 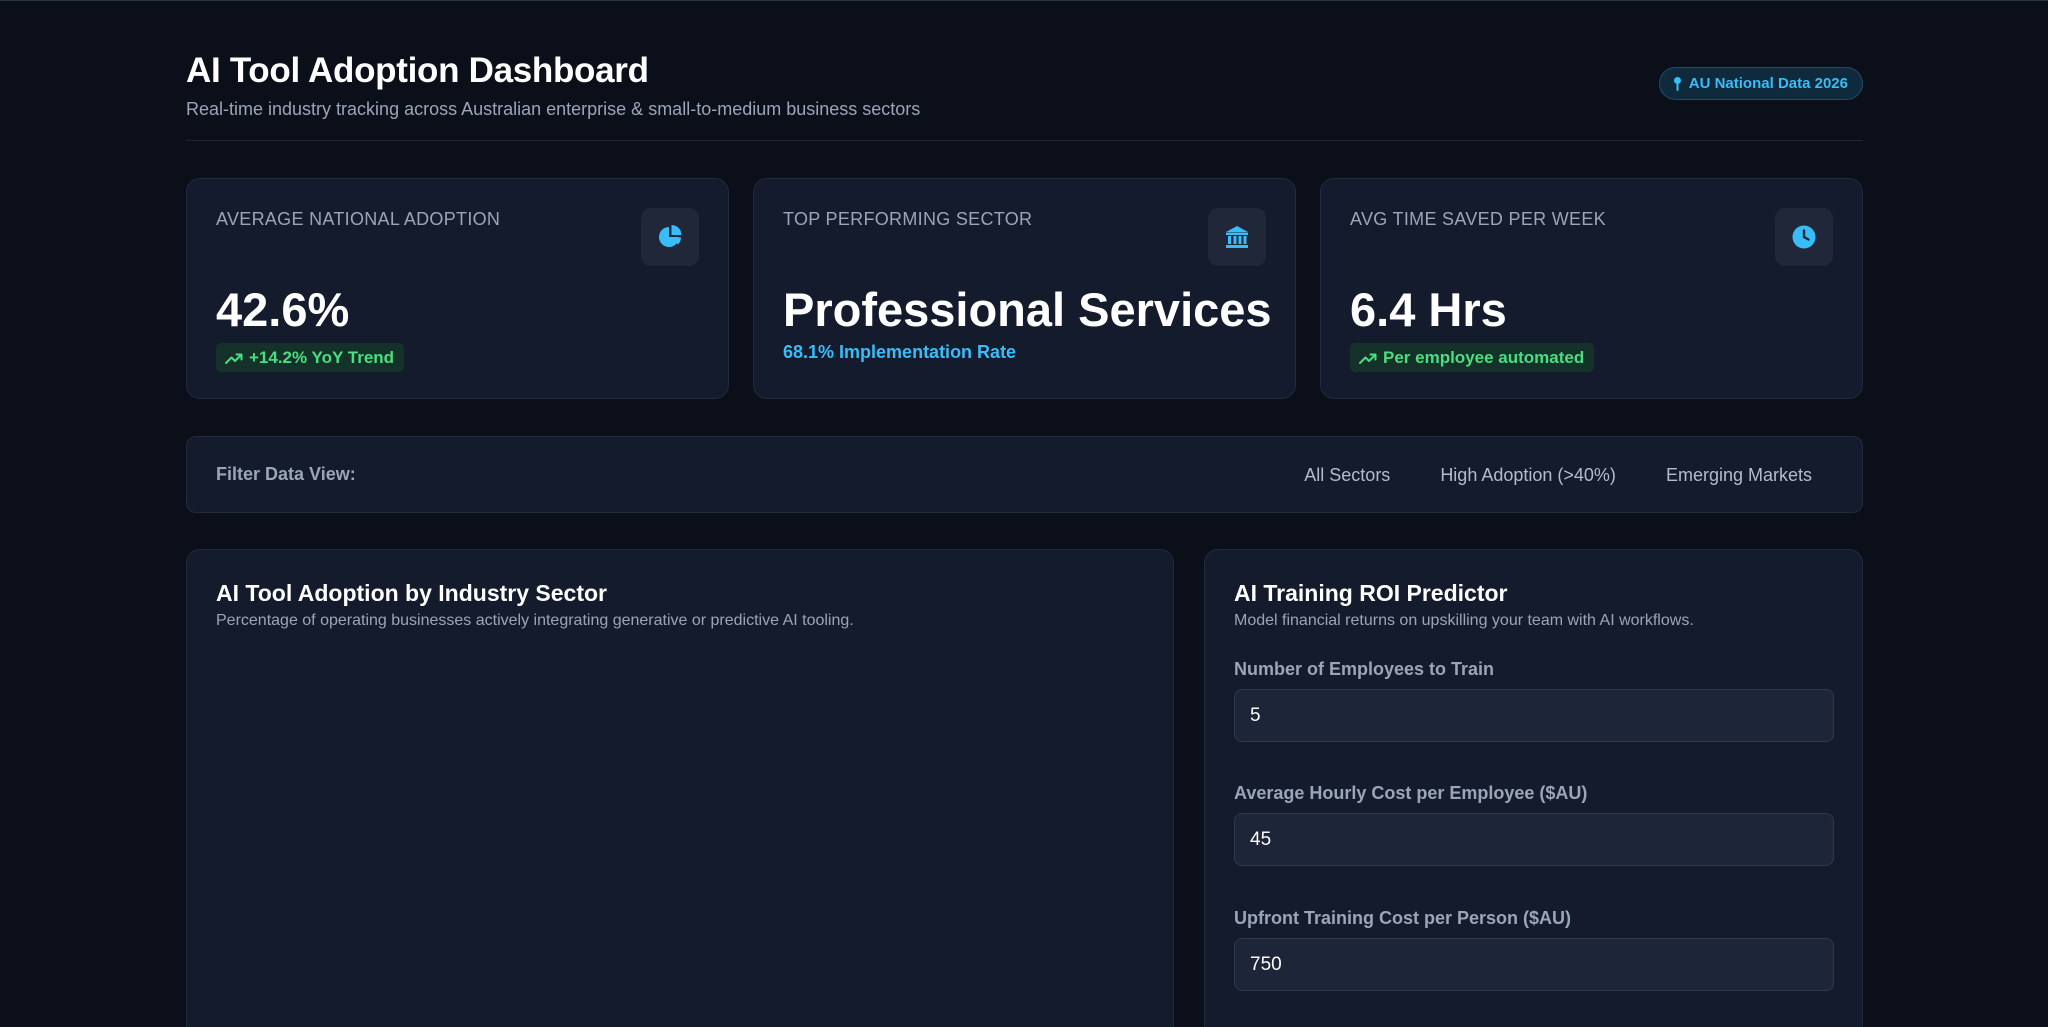 What do you see at coordinates (1347, 475) in the screenshot?
I see `filter-all-sectors-button: All Sectors` at bounding box center [1347, 475].